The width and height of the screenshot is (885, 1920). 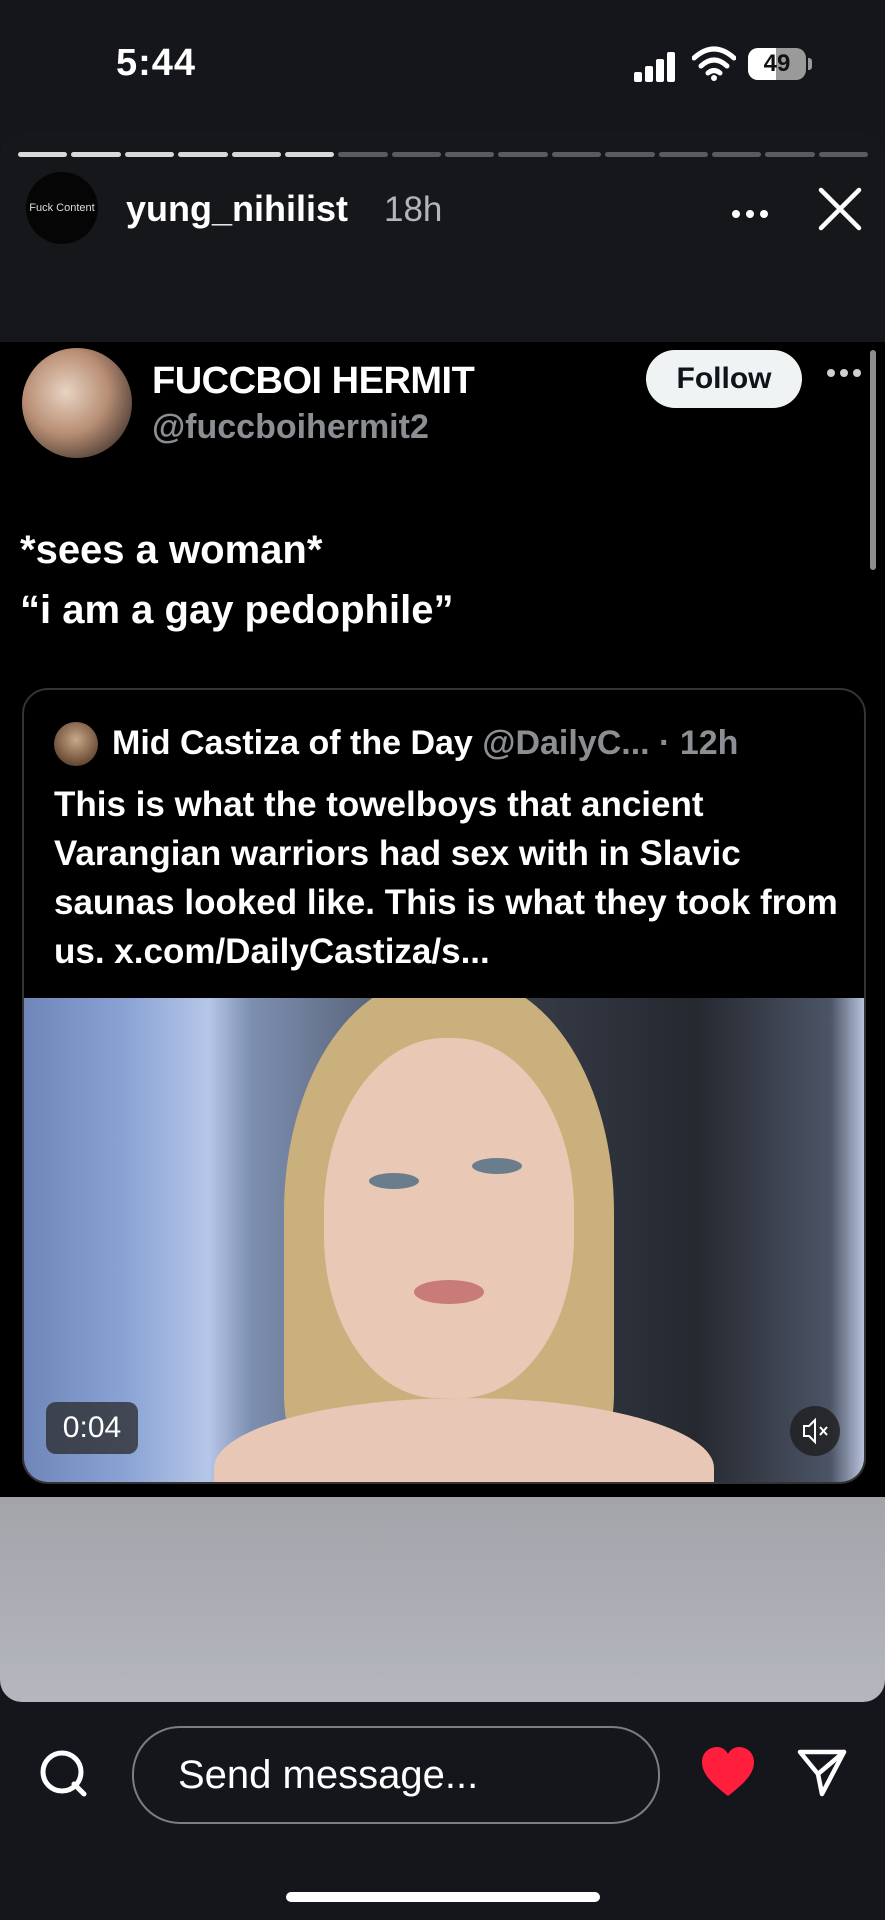 What do you see at coordinates (237, 580) in the screenshot?
I see `tweet-text: *sees a woman* “i am a gay pedophile”` at bounding box center [237, 580].